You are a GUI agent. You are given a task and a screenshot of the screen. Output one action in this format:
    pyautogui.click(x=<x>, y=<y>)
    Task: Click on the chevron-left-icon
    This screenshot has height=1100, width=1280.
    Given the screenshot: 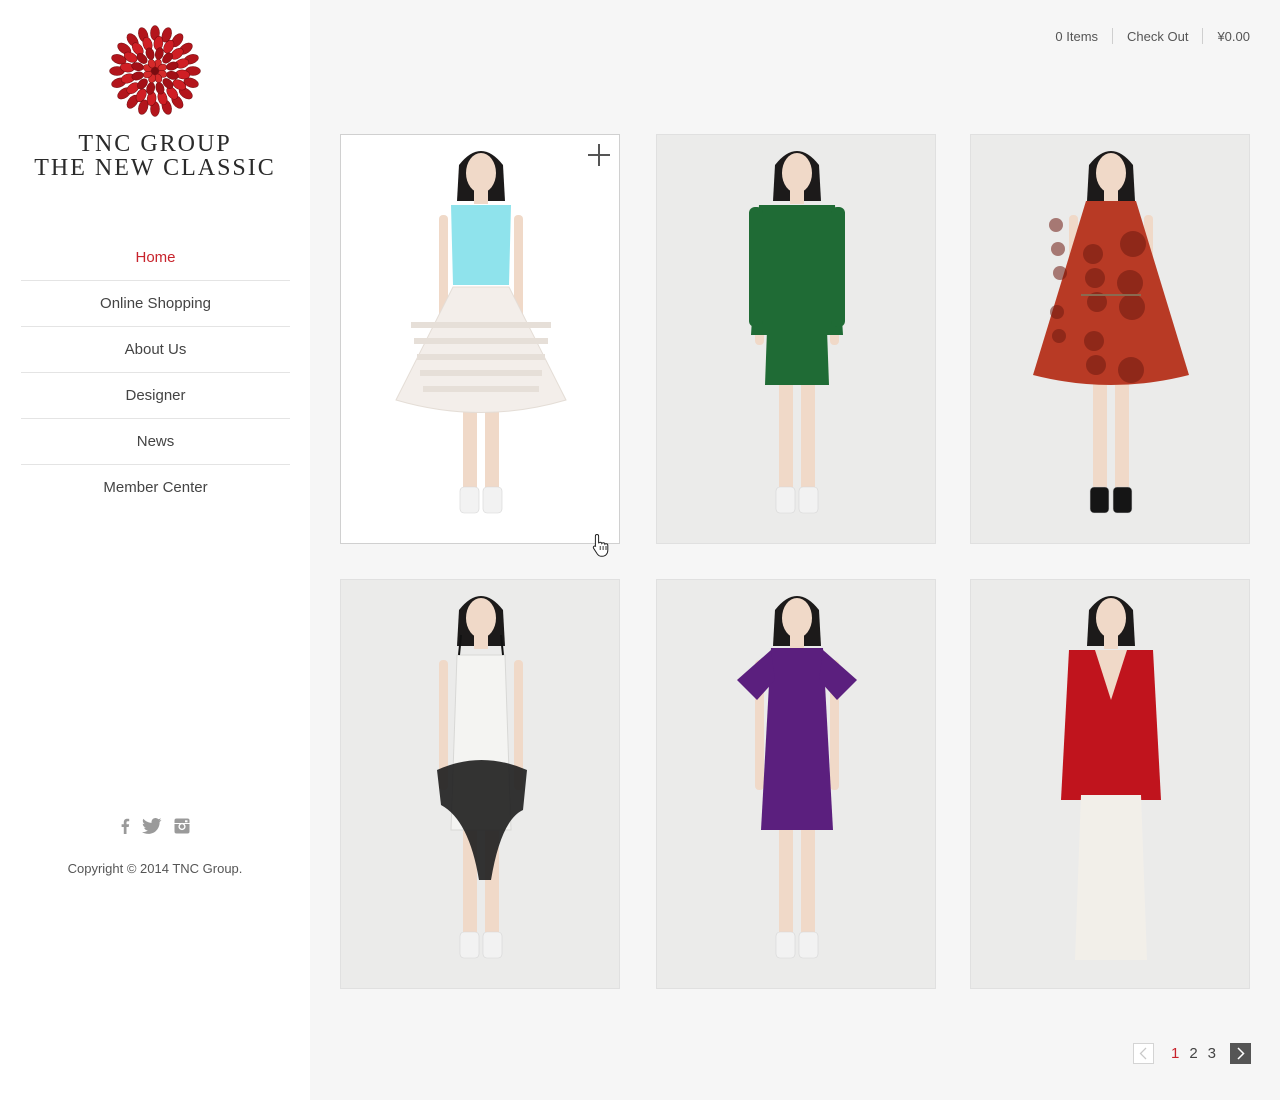 What is the action you would take?
    pyautogui.click(x=1143, y=1053)
    